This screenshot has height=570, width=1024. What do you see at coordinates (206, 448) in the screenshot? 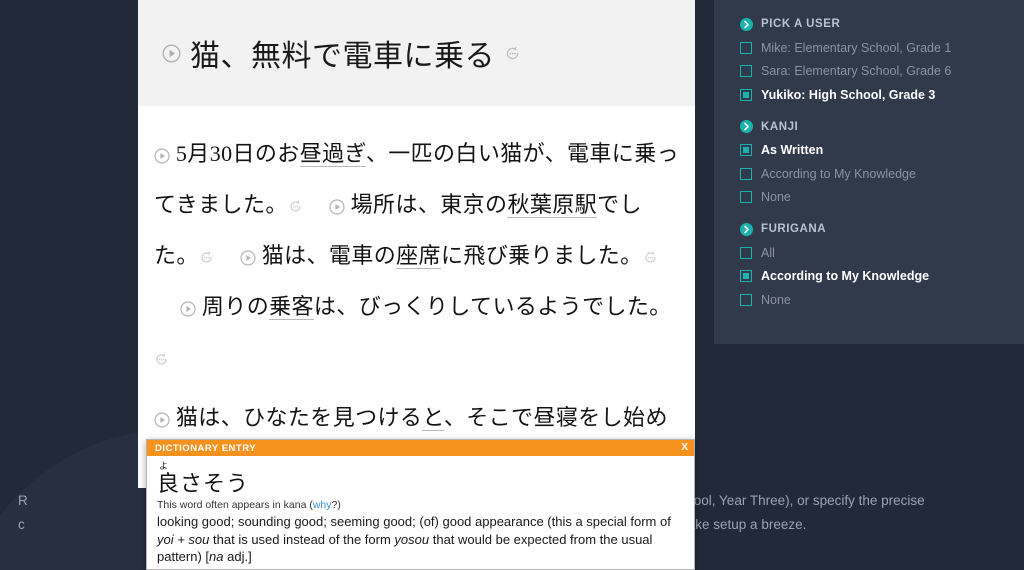
I see `dictionary-popup-title: DICTIONARY ENTRY` at bounding box center [206, 448].